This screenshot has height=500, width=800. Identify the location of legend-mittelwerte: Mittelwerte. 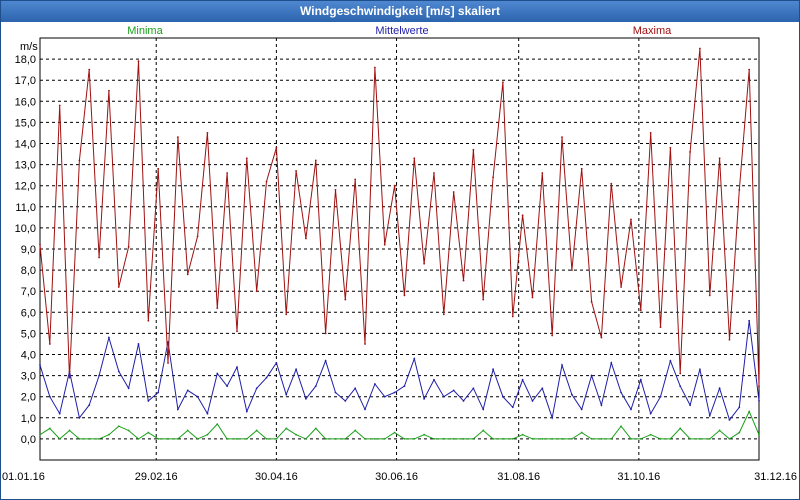
(401, 31).